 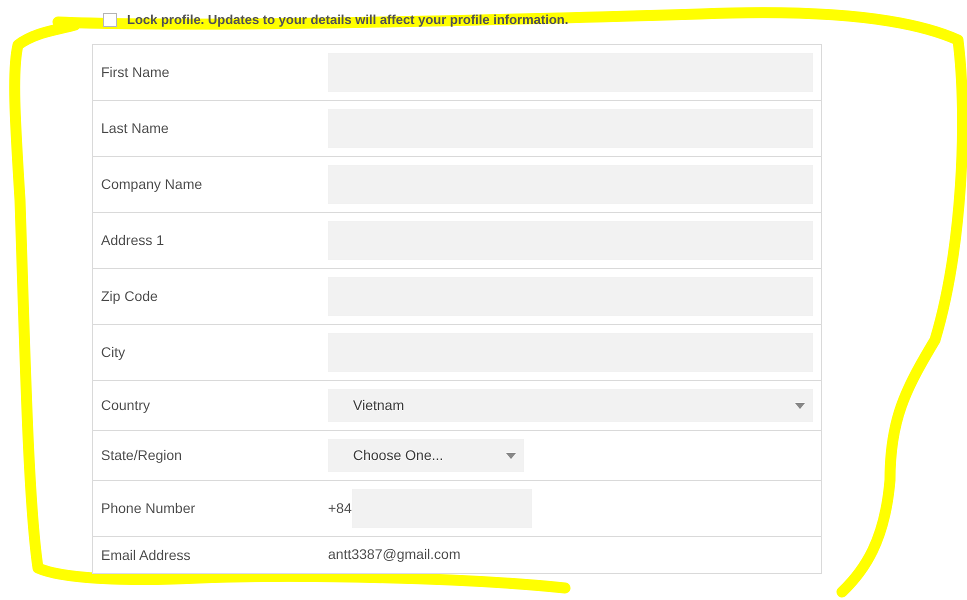 What do you see at coordinates (126, 405) in the screenshot?
I see `field-label: Country` at bounding box center [126, 405].